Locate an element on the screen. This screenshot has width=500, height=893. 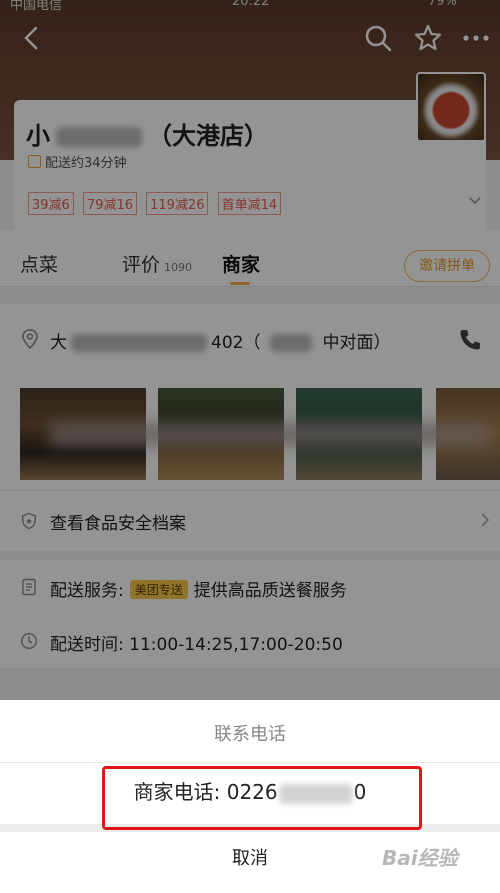
watermark: Bai经验 is located at coordinates (420, 858).